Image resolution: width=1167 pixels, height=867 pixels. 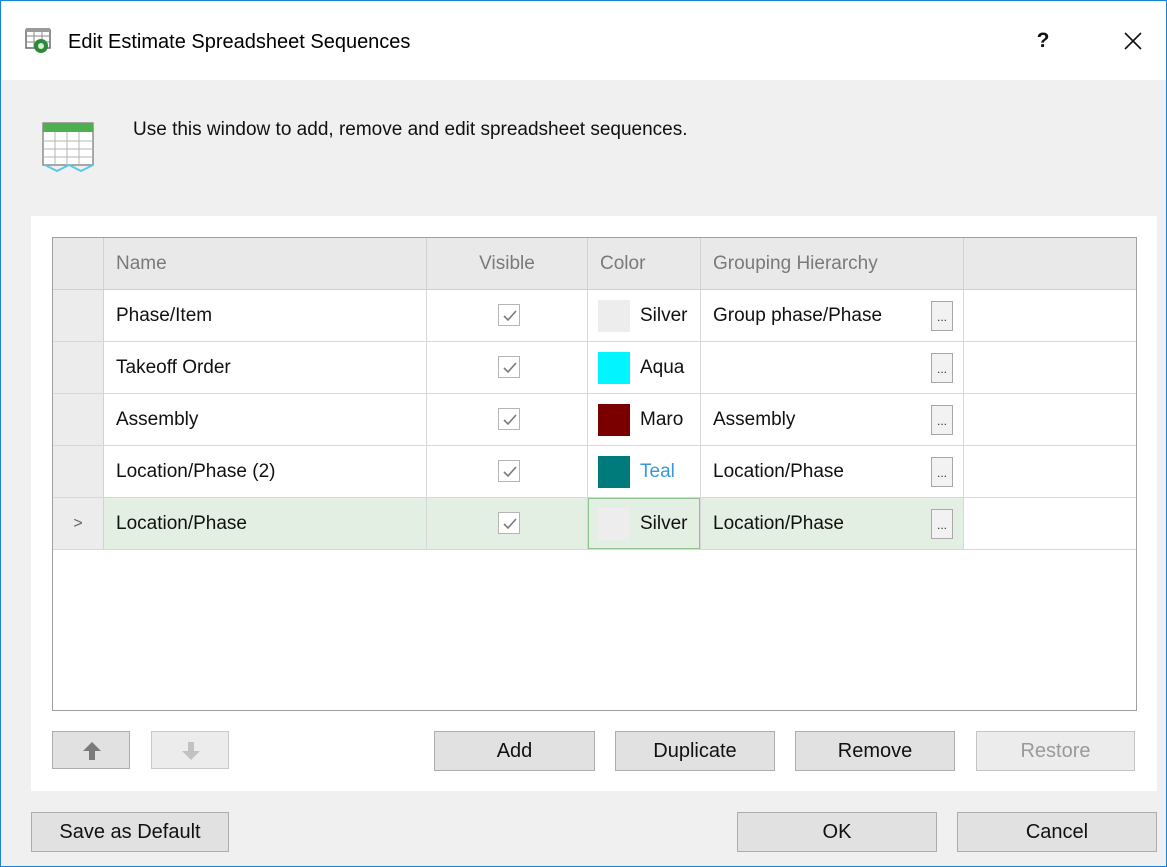 What do you see at coordinates (584, 41) in the screenshot?
I see `title-bar: Edit Estimate Spreadsheet Sequences ?` at bounding box center [584, 41].